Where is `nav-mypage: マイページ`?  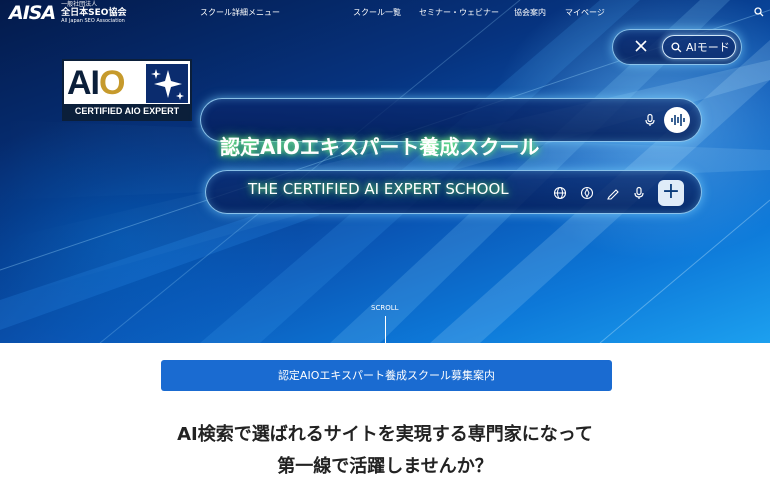
nav-mypage: マイページ is located at coordinates (585, 12).